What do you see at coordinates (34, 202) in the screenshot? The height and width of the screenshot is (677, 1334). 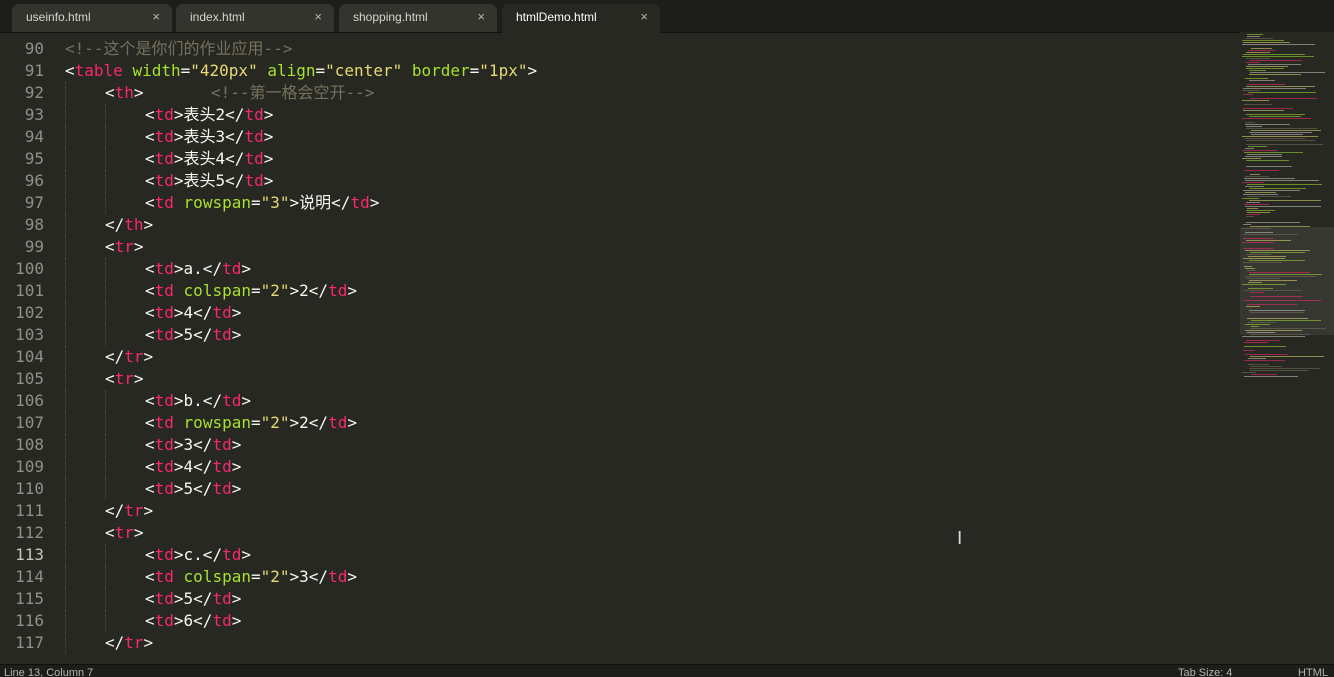 I see `line-number: 97` at bounding box center [34, 202].